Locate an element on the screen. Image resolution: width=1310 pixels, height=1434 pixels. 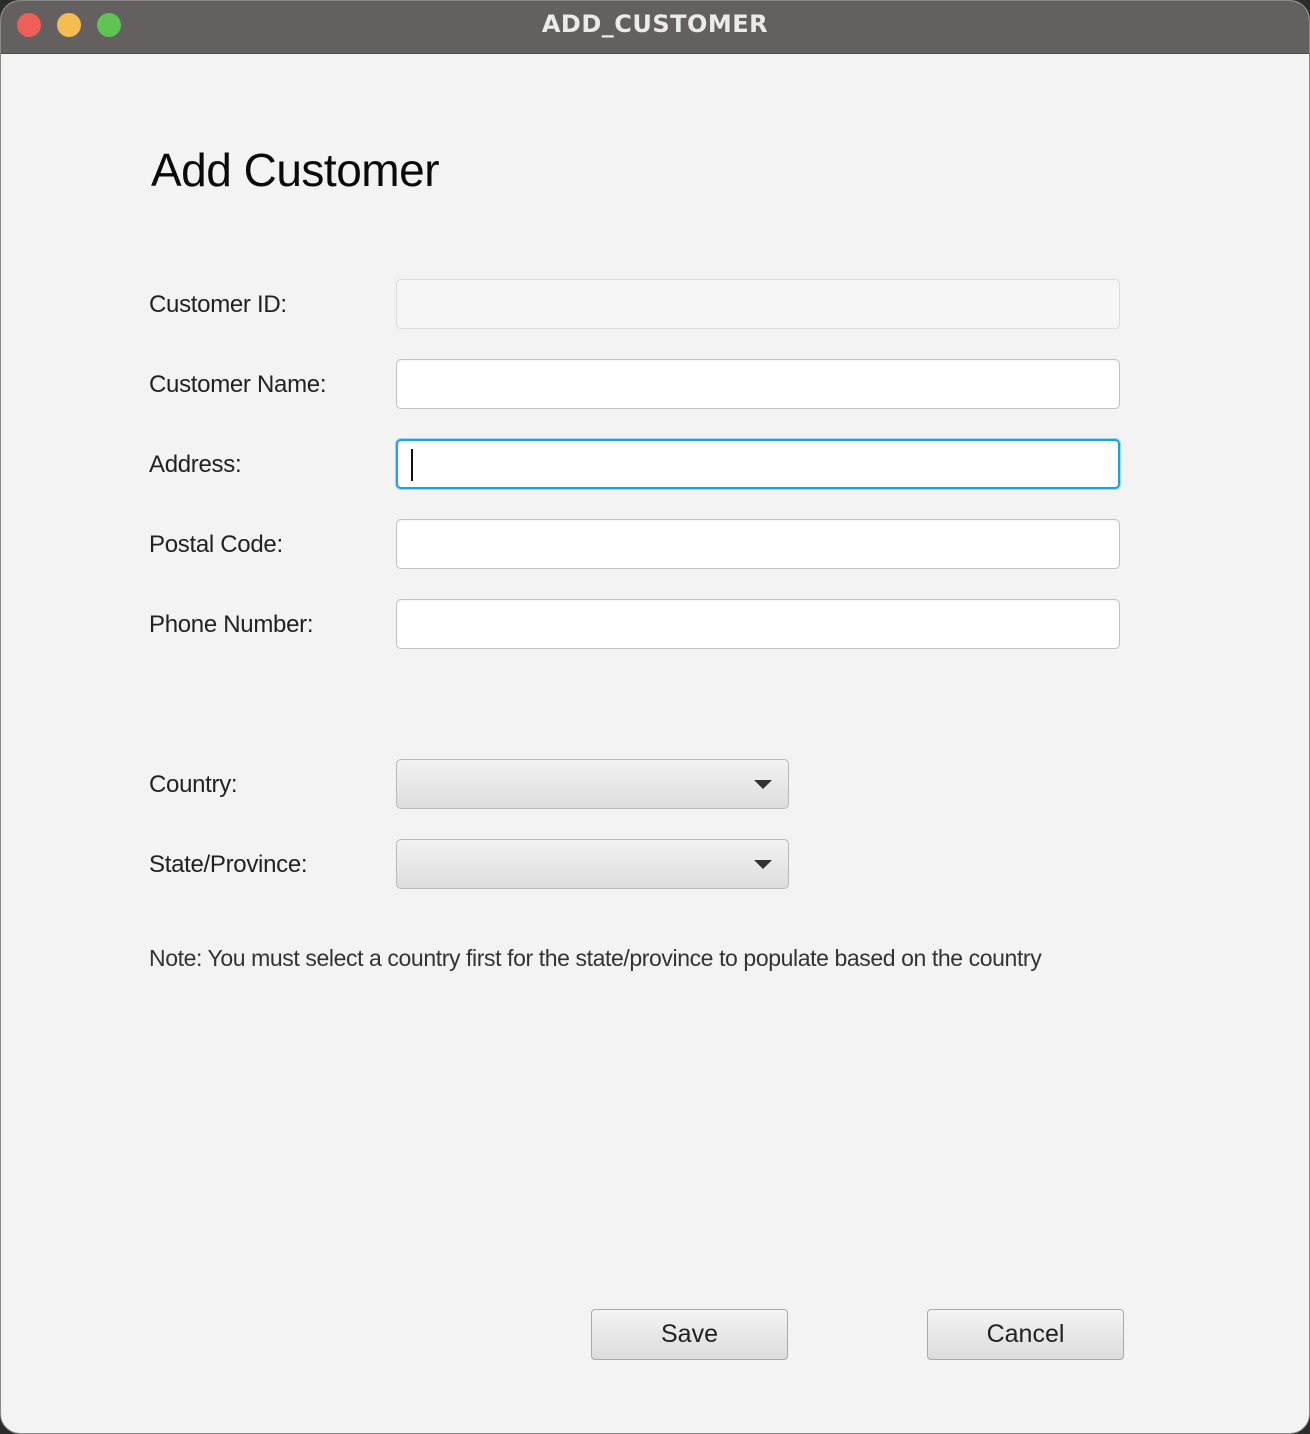
customer-id-label: Customer ID: is located at coordinates (218, 304).